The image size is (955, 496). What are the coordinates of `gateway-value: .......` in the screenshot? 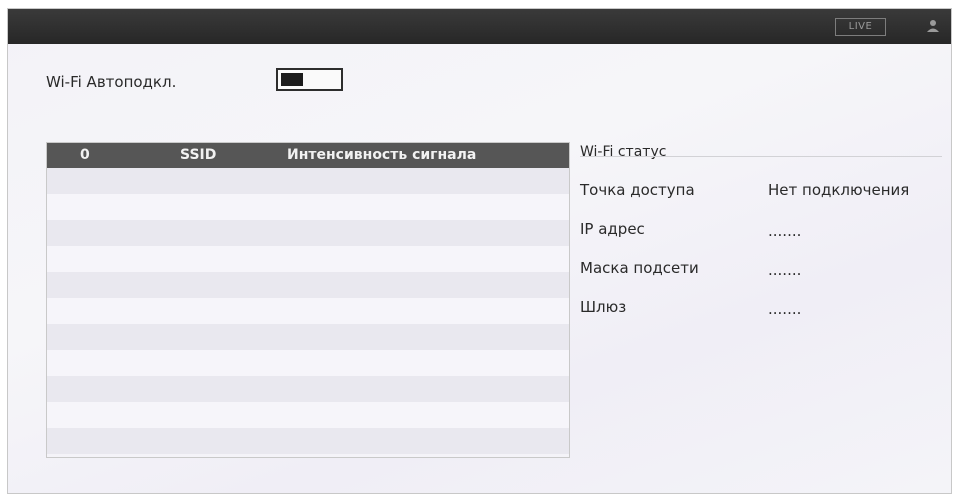 It's located at (785, 309).